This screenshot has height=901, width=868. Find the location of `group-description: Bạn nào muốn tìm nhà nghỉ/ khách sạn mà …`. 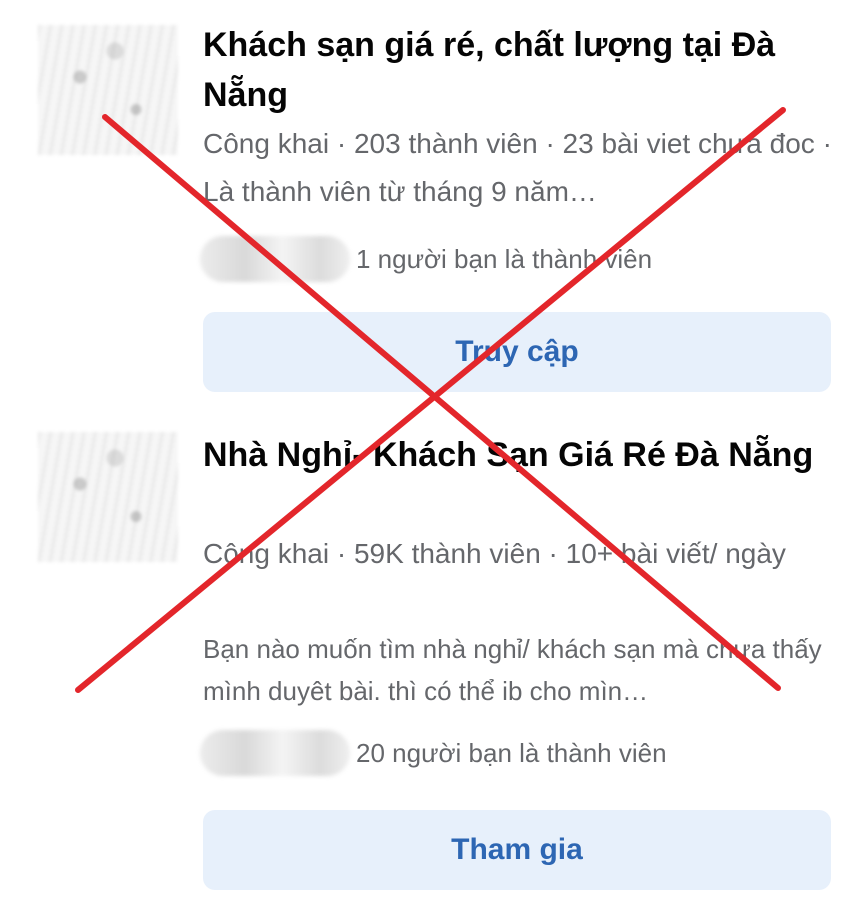

group-description: Bạn nào muốn tìm nhà nghỉ/ khách sạn mà … is located at coordinates (512, 670).